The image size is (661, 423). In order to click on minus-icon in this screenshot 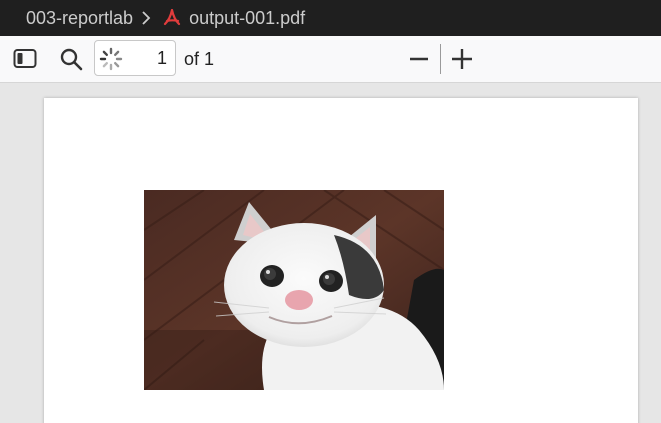, I will do `click(419, 59)`.